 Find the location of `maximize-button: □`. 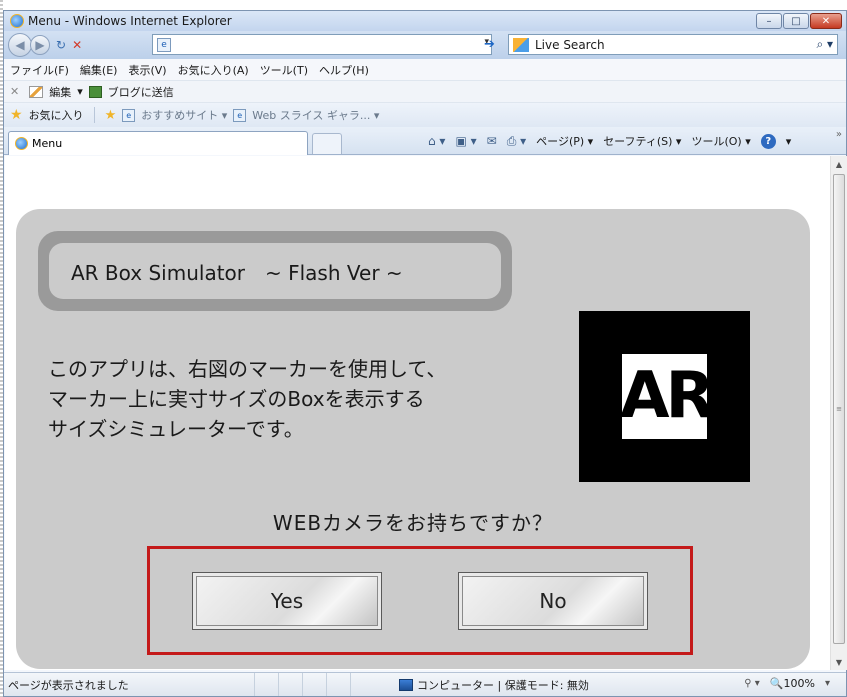

maximize-button: □ is located at coordinates (796, 21).